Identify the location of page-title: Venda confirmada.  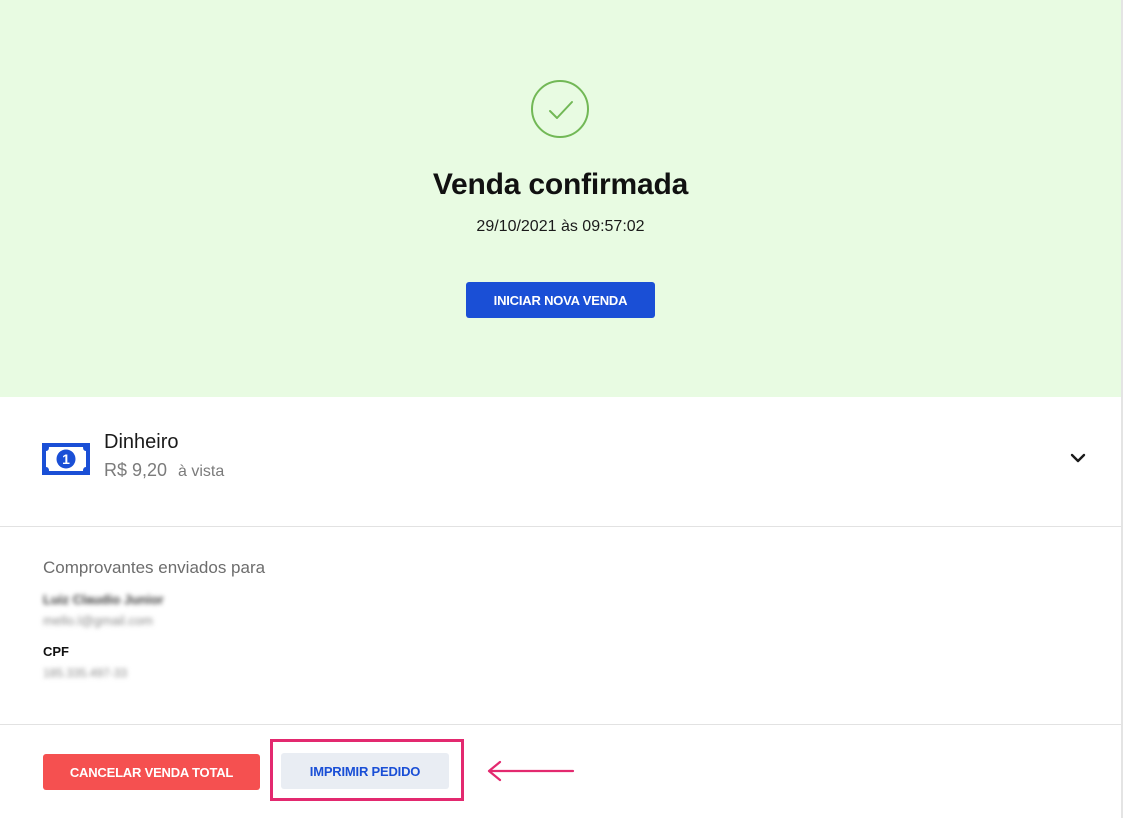
(560, 184).